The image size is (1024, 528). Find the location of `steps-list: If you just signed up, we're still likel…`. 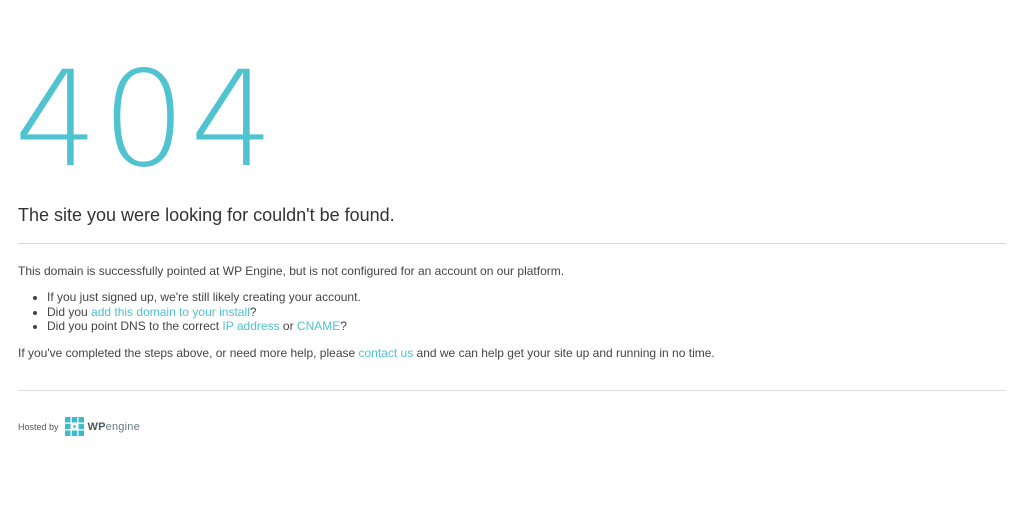

steps-list: If you just signed up, we're still likel… is located at coordinates (189, 312).